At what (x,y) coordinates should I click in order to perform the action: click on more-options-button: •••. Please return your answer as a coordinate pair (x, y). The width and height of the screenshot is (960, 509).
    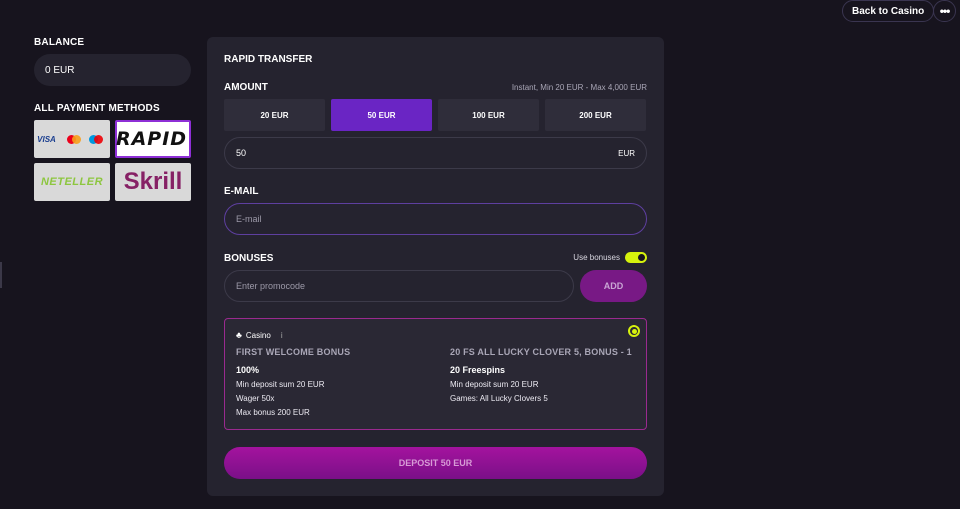
    Looking at the image, I should click on (944, 11).